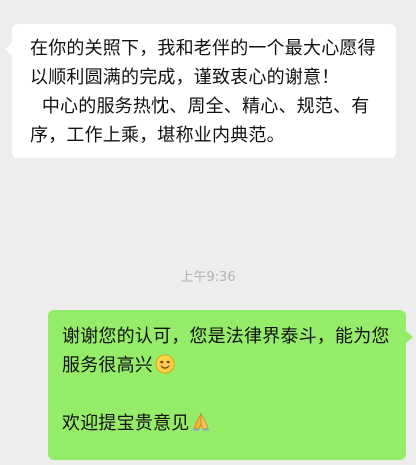  What do you see at coordinates (203, 63) in the screenshot?
I see `message-paragraph-1: 在你的关照下，我和老伴的一个最大心愿得以顺利圆满的完成，谨致衷心的谢意！` at bounding box center [203, 63].